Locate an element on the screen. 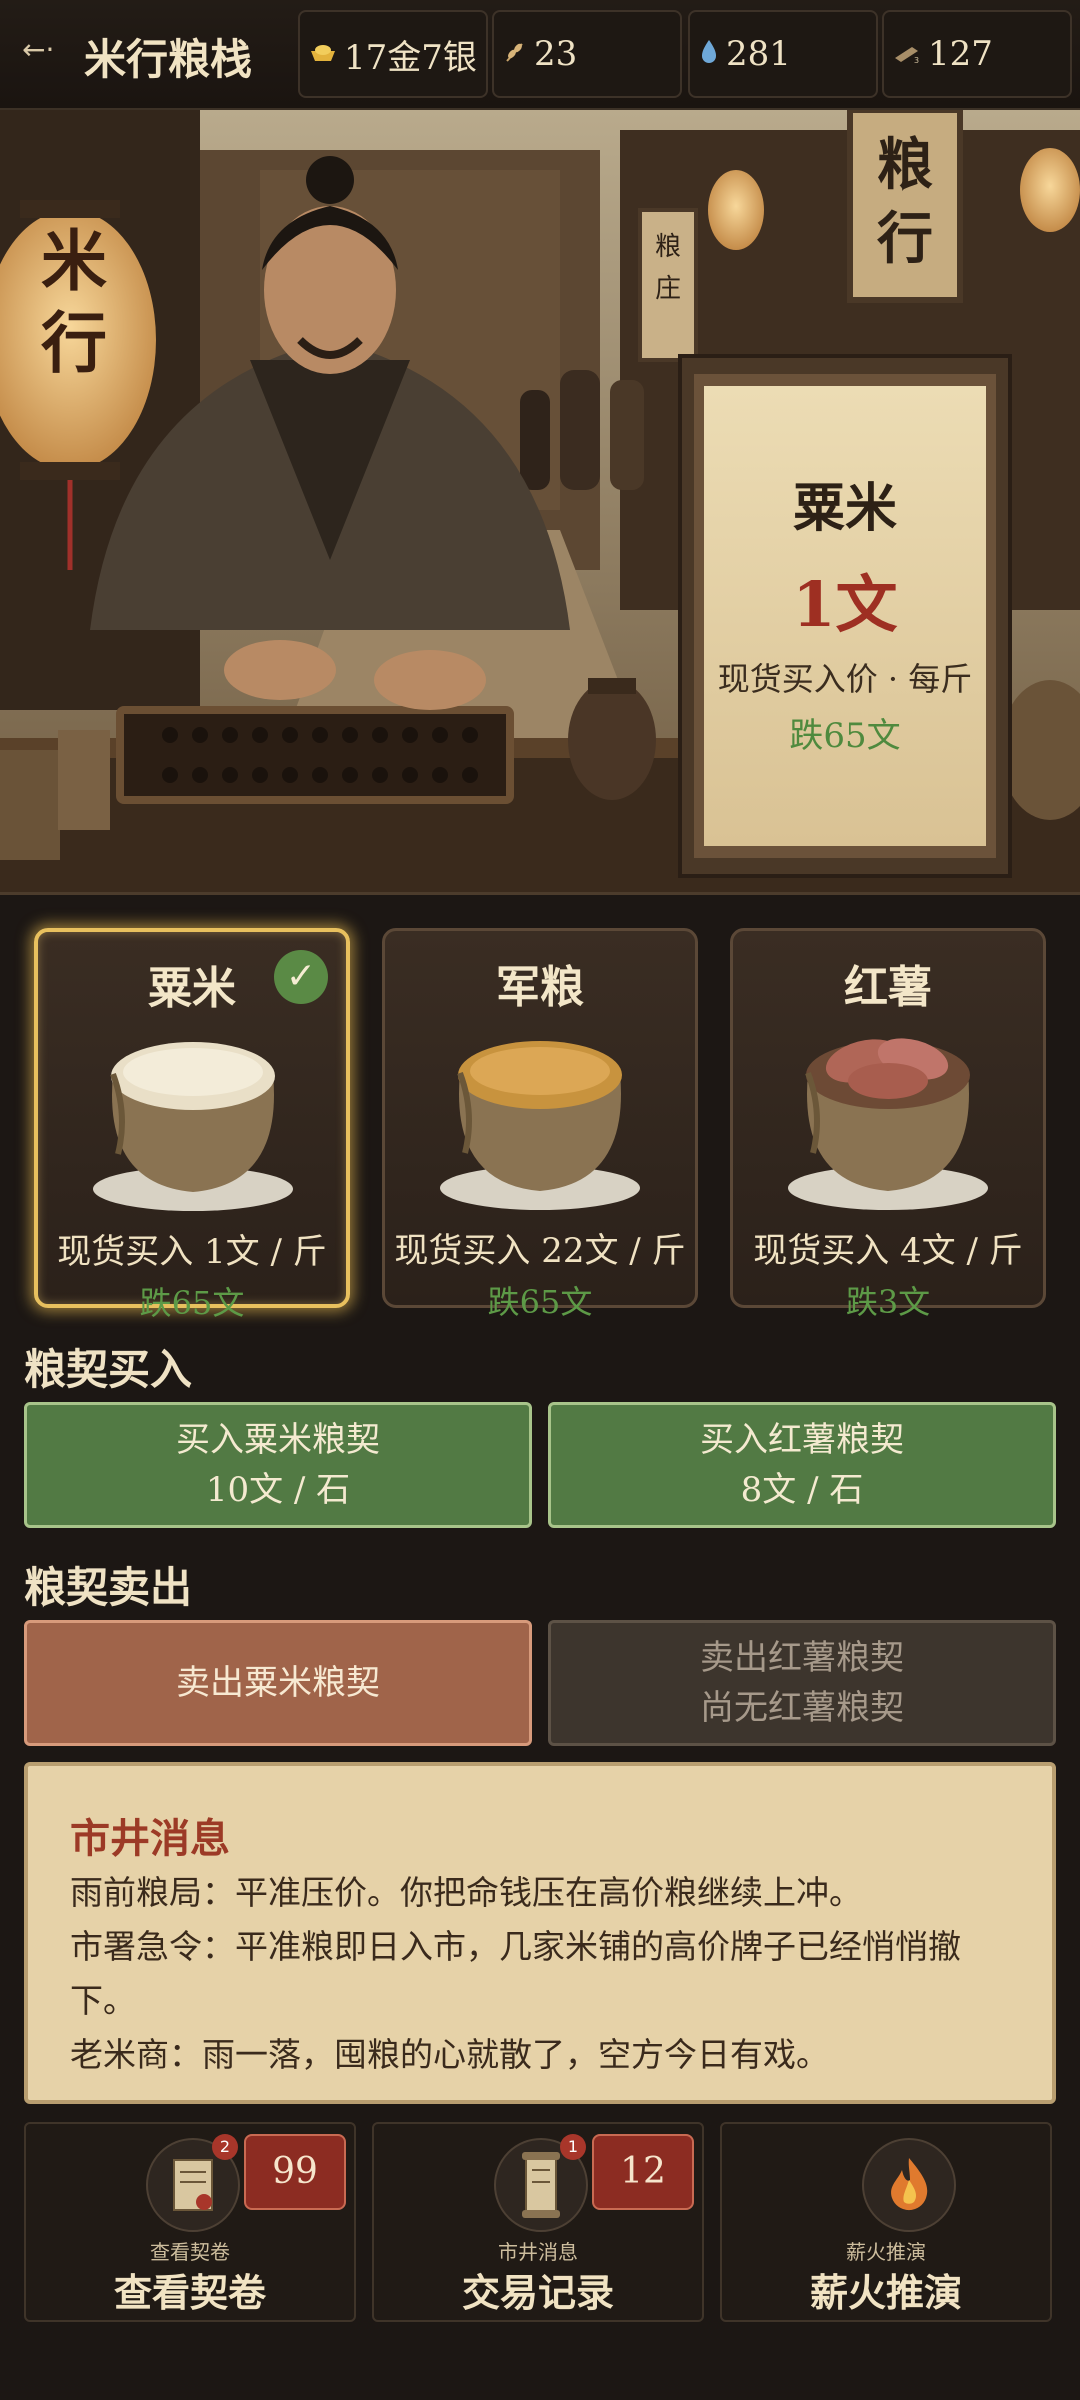 Image resolution: width=1080 pixels, height=2400 pixels. nav-fire-simulation: 薪火推演 薪火推演 is located at coordinates (886, 2222).